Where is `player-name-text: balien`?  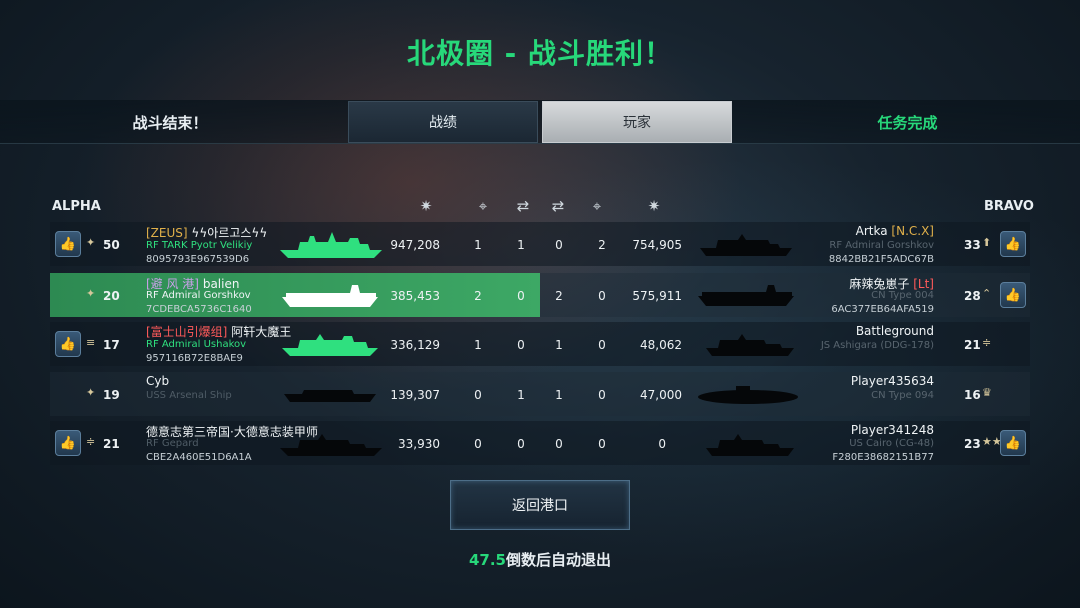 player-name-text: balien is located at coordinates (221, 284).